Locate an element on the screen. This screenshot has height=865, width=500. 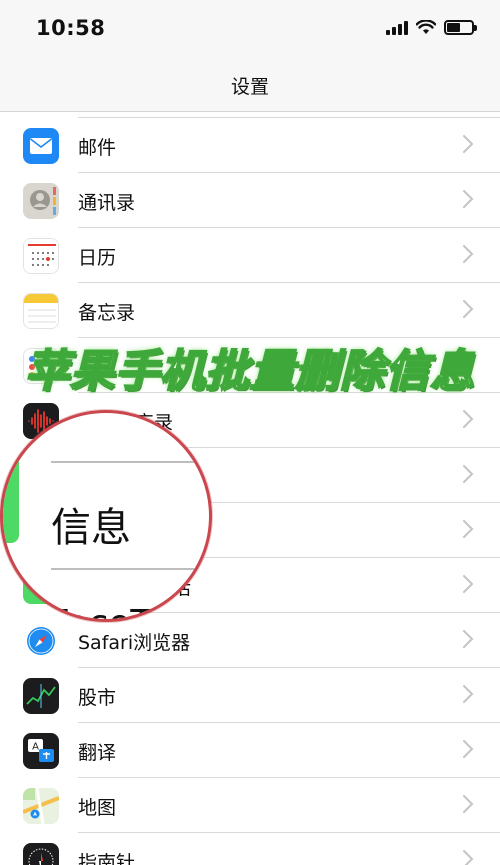
navigation-bar: 设置 is located at coordinates (250, 85).